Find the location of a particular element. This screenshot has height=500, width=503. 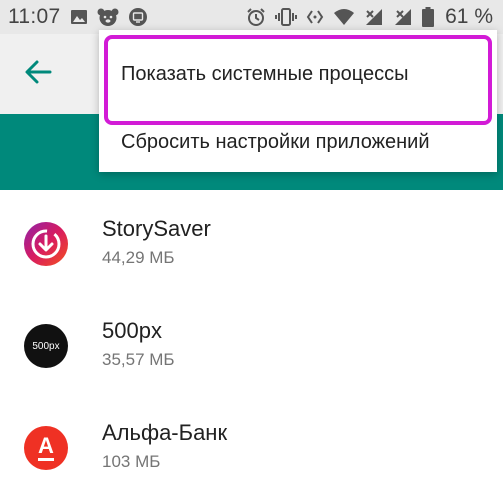

500px-logo-text: 500px is located at coordinates (46, 346).